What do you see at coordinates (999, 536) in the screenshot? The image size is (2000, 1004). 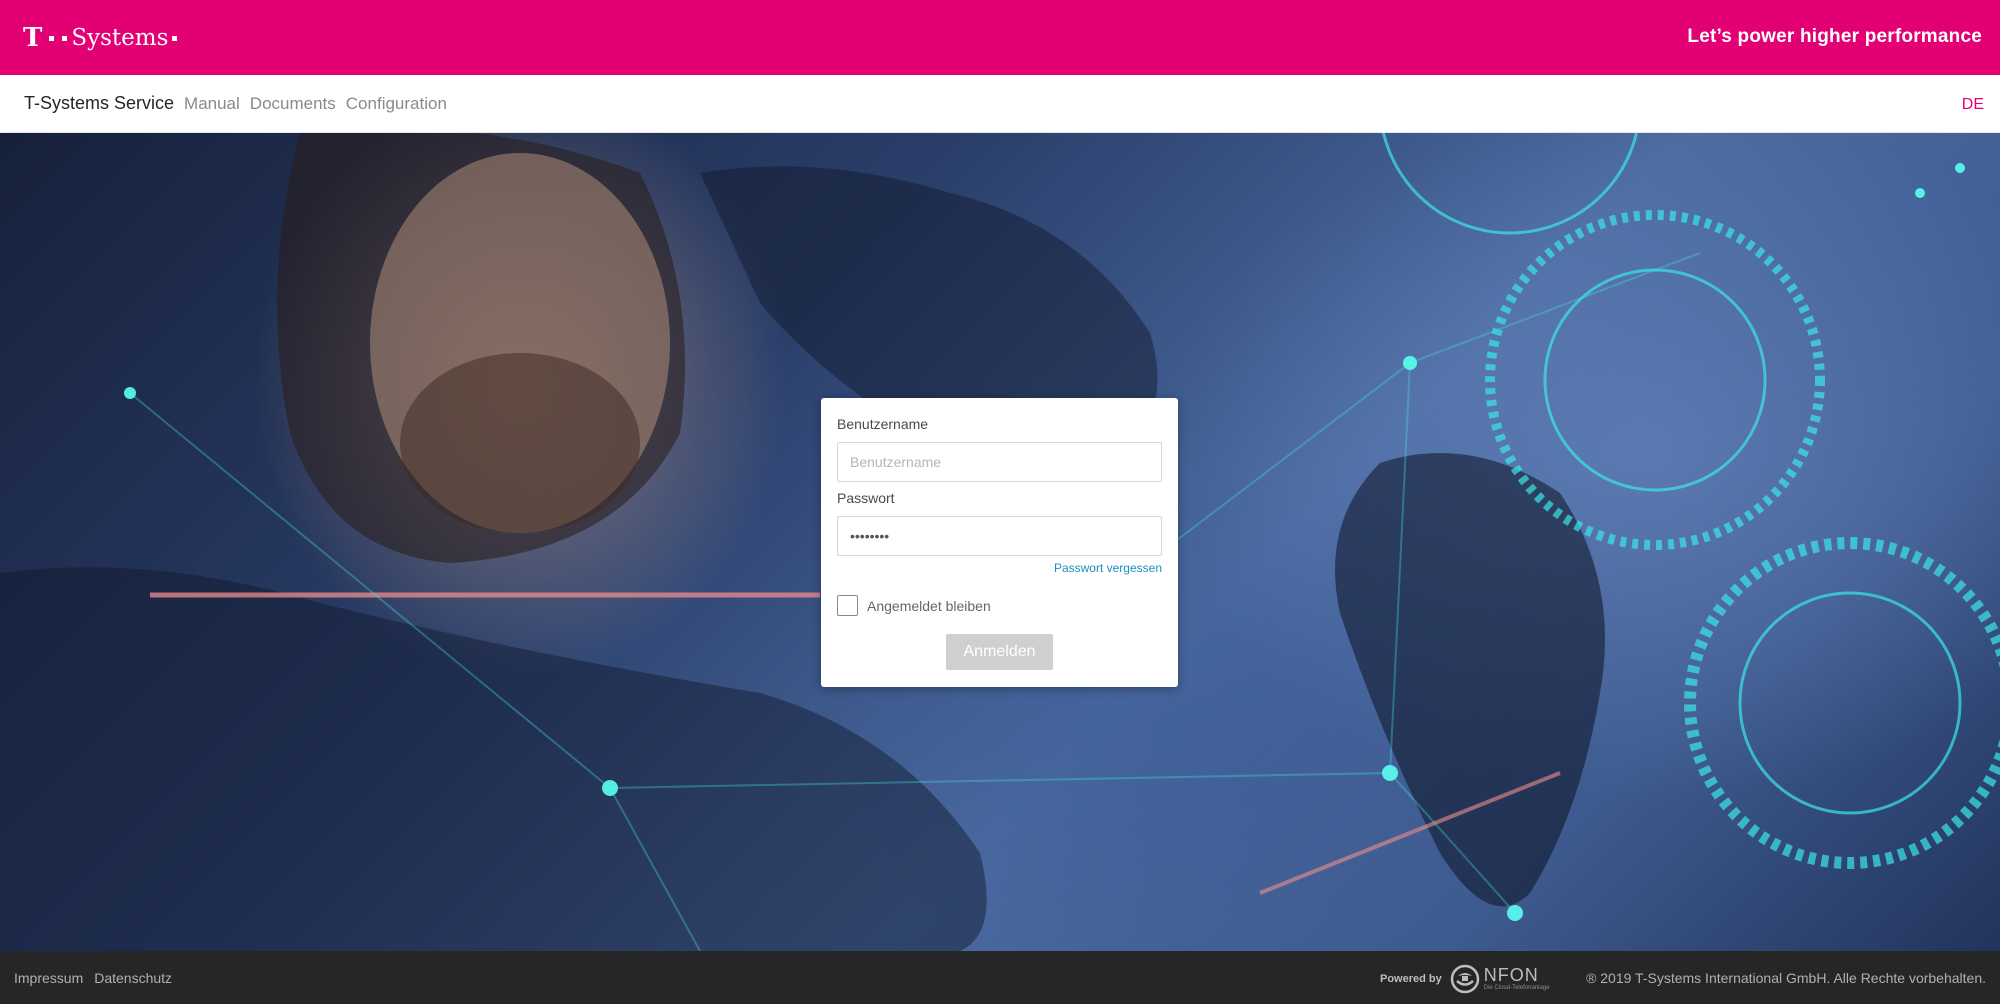 I see `password-input` at bounding box center [999, 536].